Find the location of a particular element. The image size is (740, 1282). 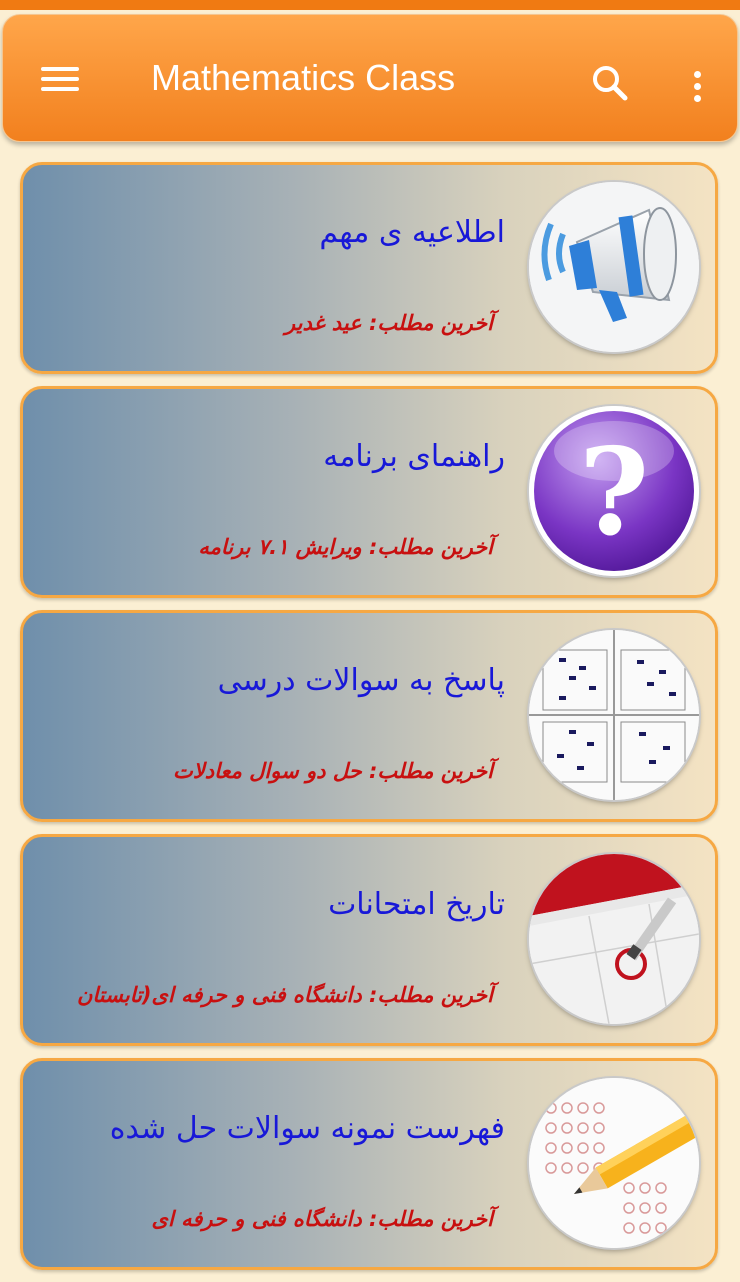

question-mark-icon: ? is located at coordinates (614, 491).